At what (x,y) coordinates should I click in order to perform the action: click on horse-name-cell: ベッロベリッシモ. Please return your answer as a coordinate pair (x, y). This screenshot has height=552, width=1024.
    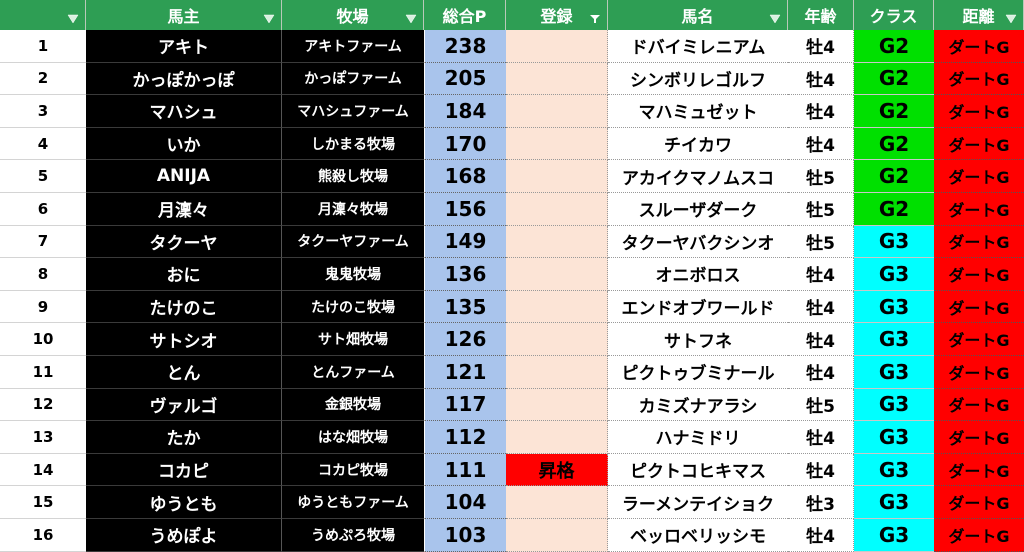
    Looking at the image, I should click on (698, 535).